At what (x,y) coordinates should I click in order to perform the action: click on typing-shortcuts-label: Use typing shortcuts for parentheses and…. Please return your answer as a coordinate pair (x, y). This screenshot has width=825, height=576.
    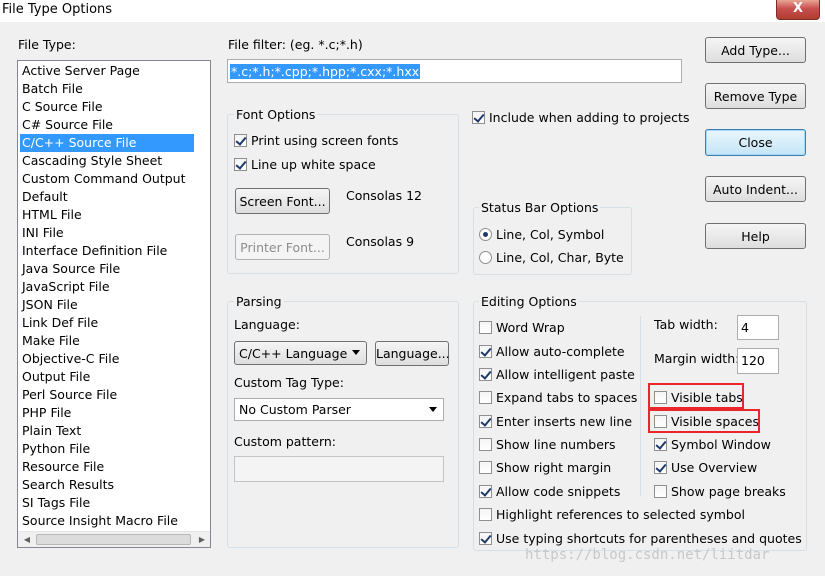
    Looking at the image, I should click on (649, 538).